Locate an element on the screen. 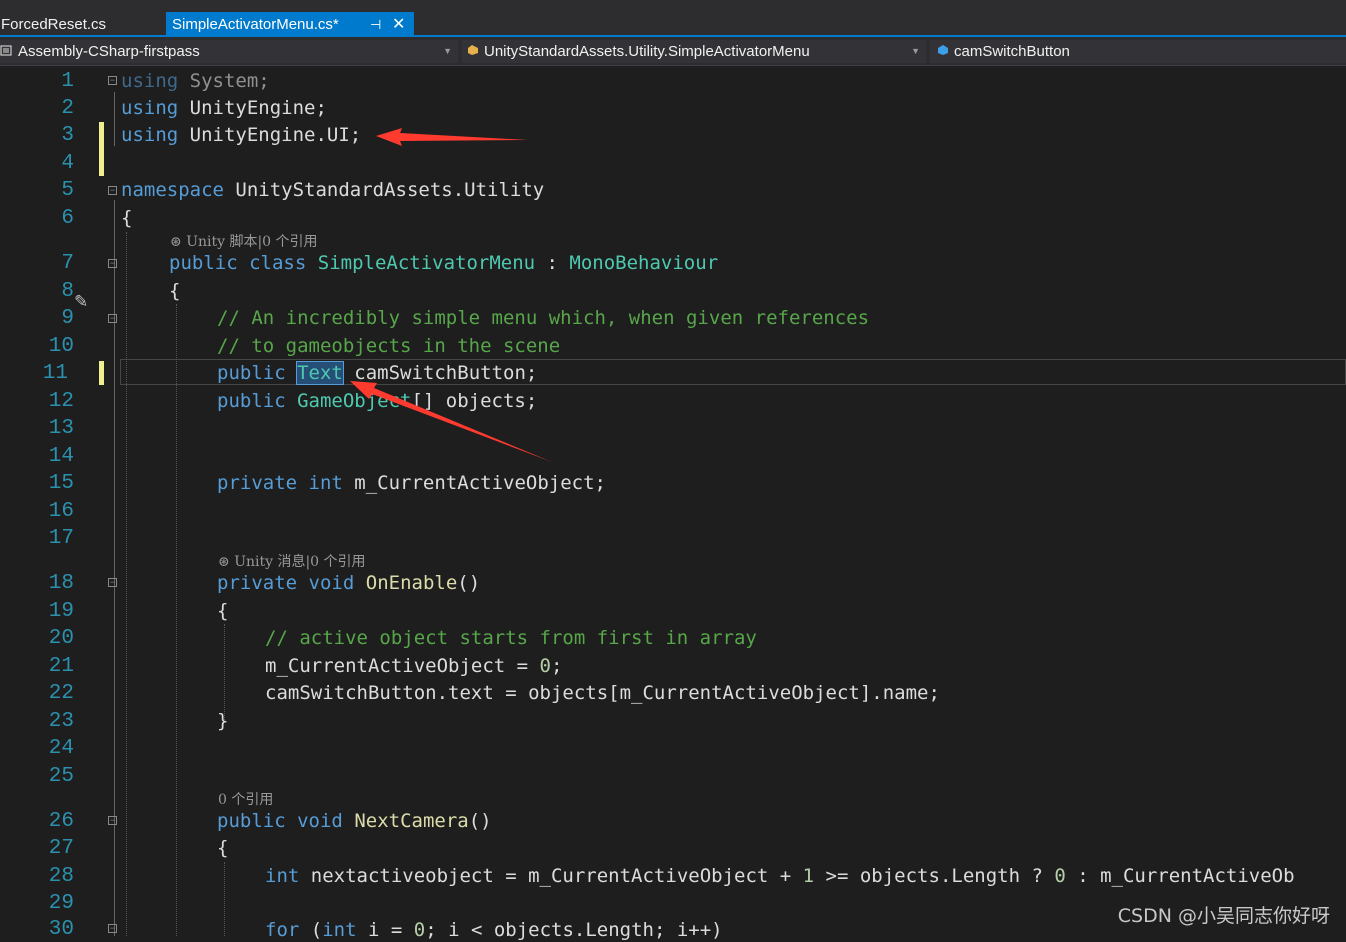  line-number: 5 is located at coordinates (67, 190).